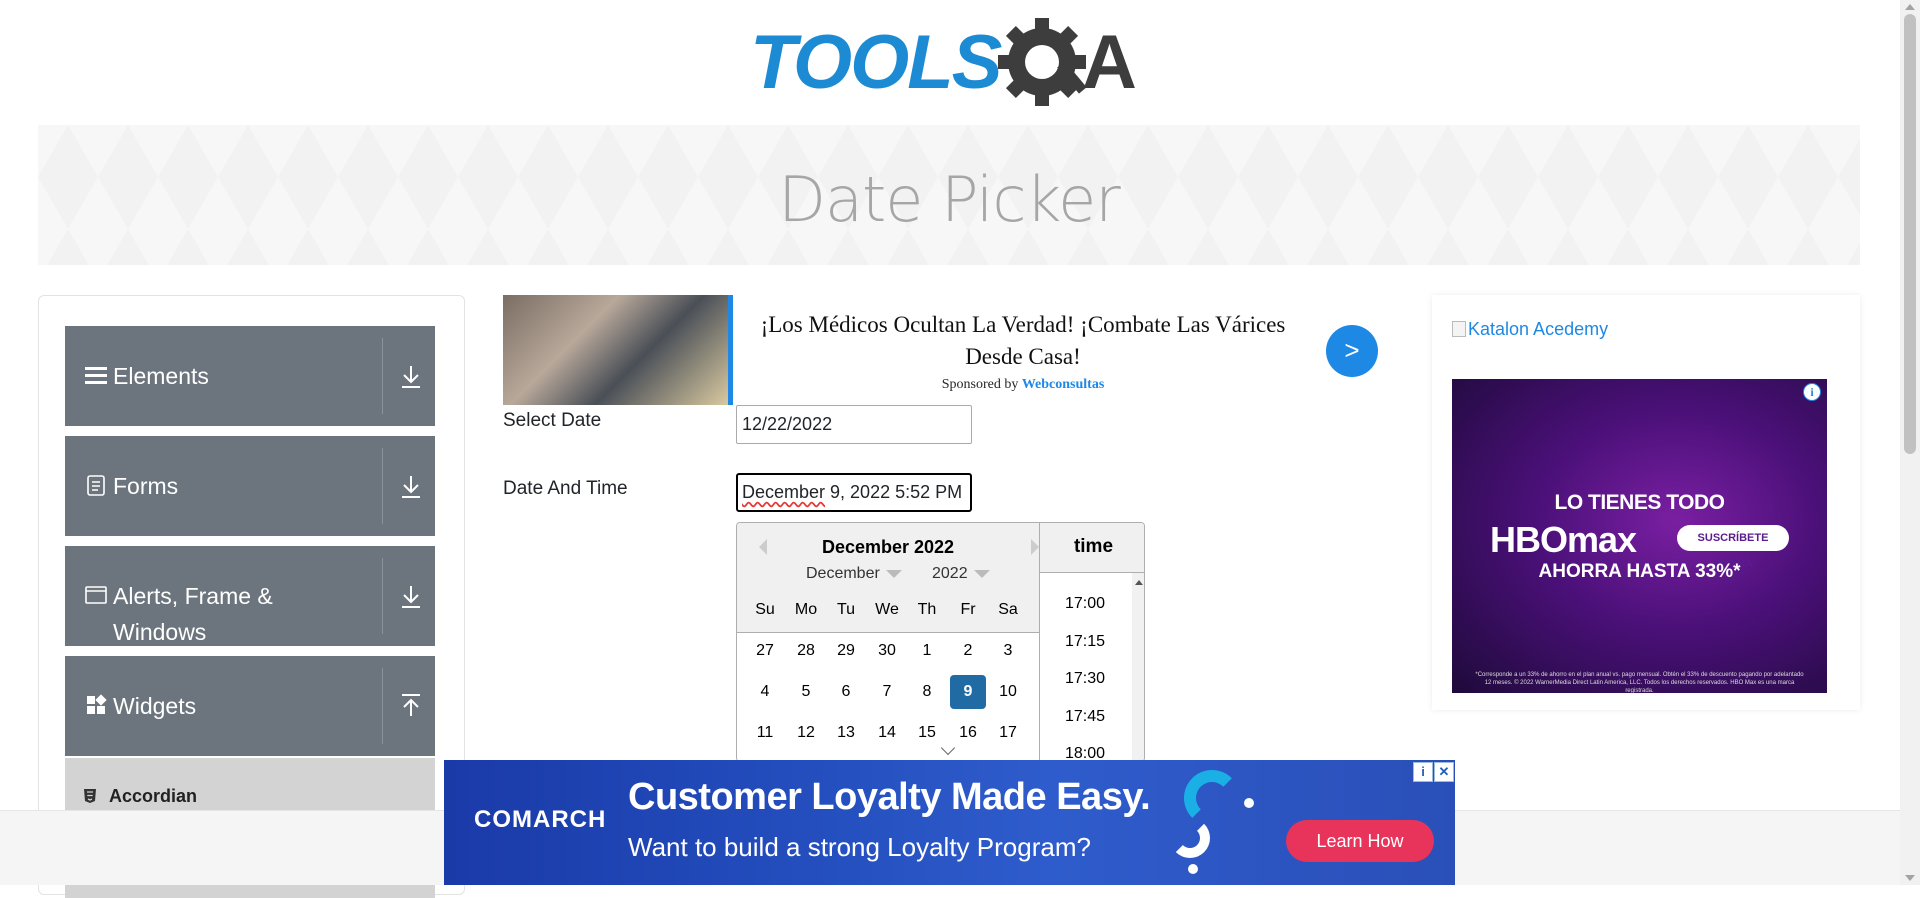  I want to click on calendar-day: 5, so click(806, 692).